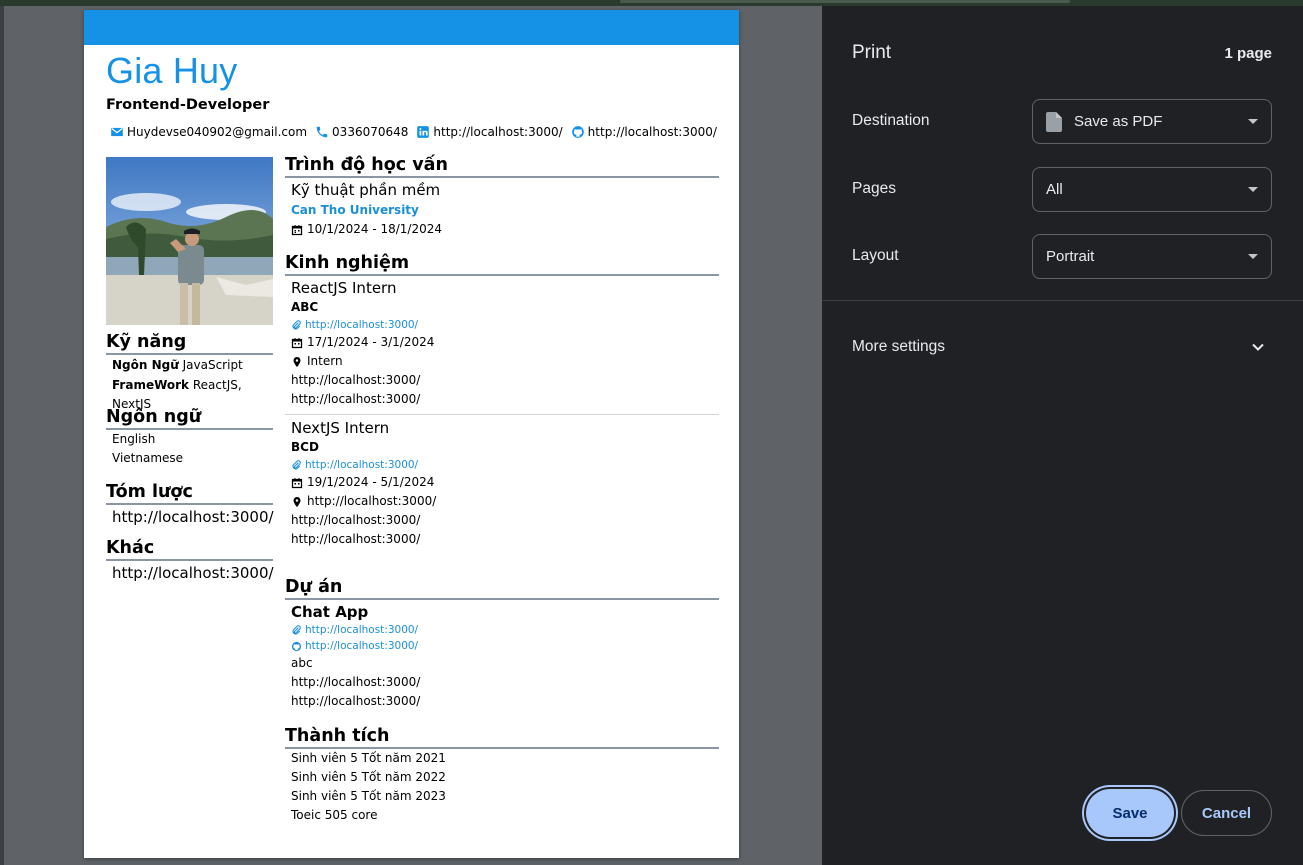 The width and height of the screenshot is (1303, 865). What do you see at coordinates (502, 482) in the screenshot?
I see `experience-dates-row: 19/1/2024 - 5/1/2024` at bounding box center [502, 482].